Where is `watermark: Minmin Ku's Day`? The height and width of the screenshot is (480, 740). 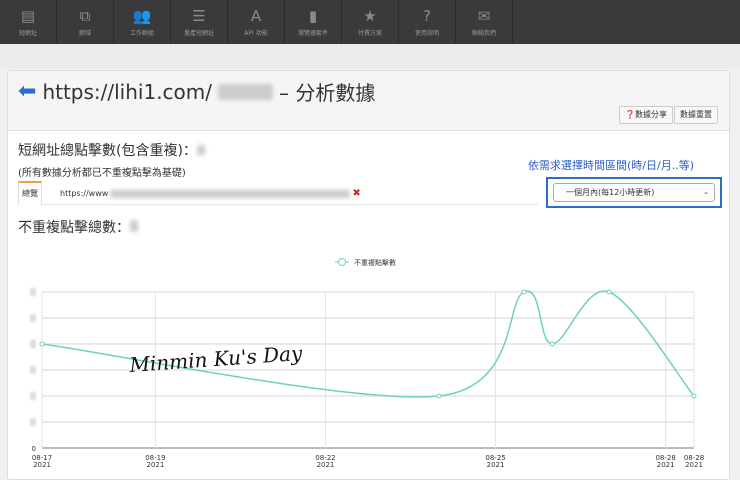 watermark: Minmin Ku's Day is located at coordinates (216, 359).